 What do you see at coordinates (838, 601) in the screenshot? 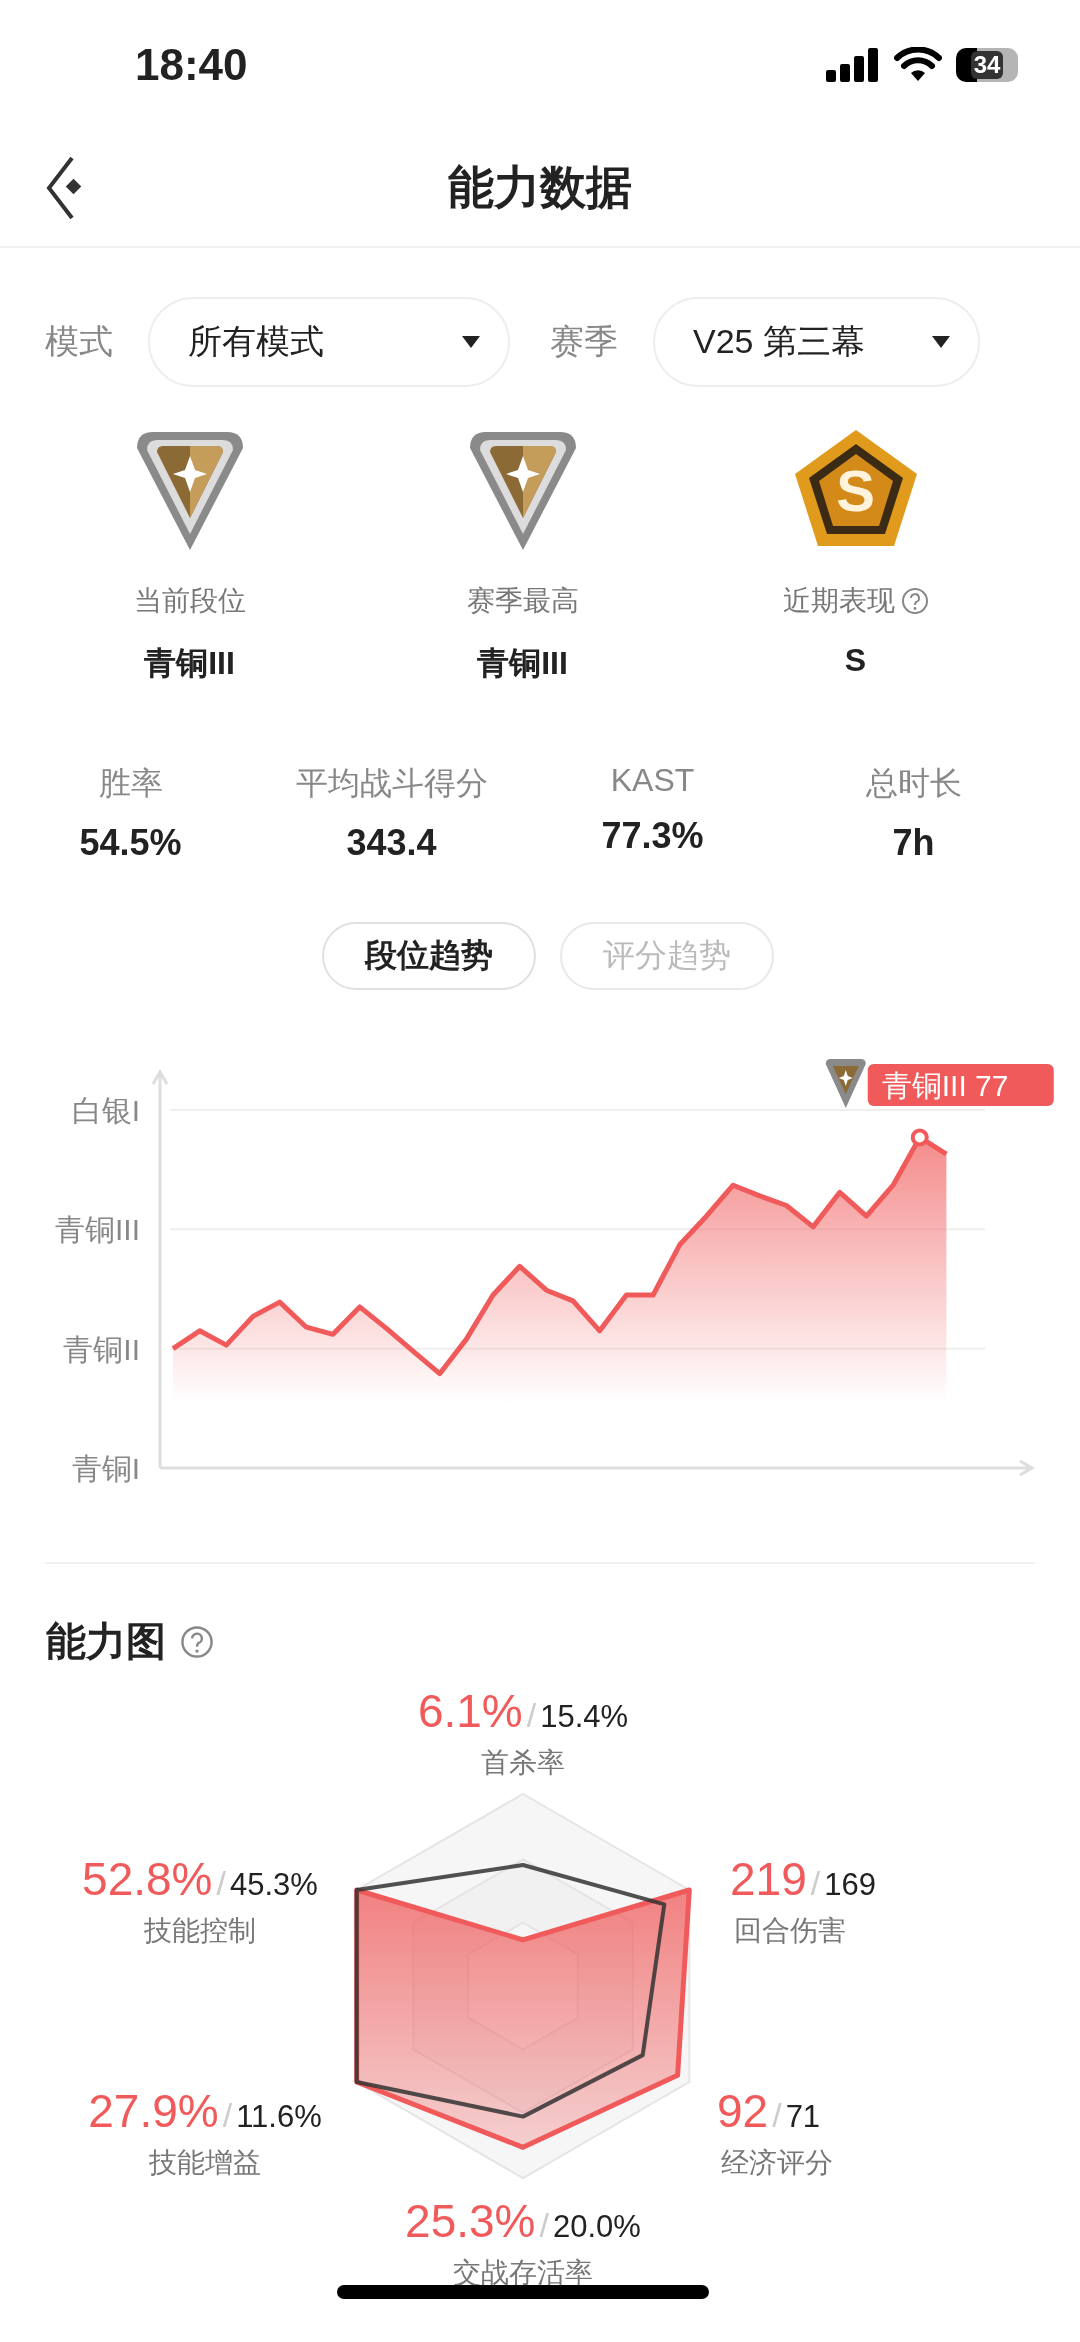
I see `rank-label: 近期表现` at bounding box center [838, 601].